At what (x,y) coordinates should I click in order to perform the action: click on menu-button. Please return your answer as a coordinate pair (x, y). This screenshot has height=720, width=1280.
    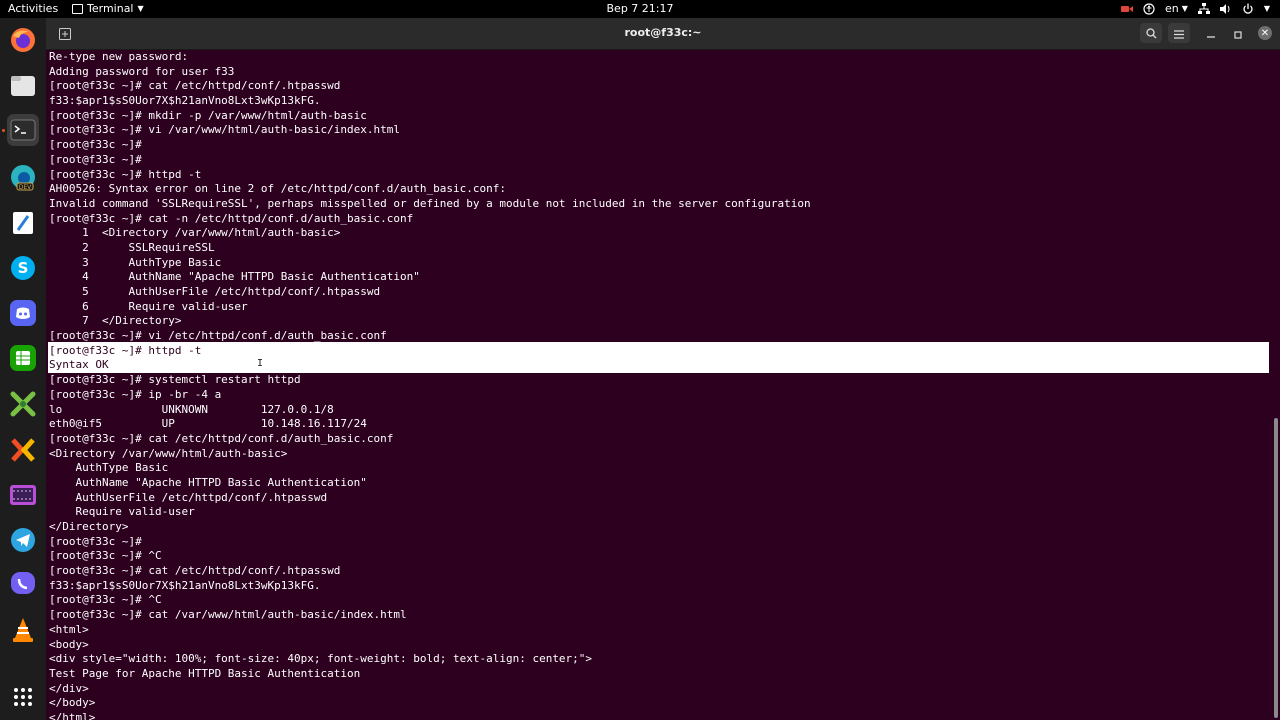
    Looking at the image, I should click on (1179, 33).